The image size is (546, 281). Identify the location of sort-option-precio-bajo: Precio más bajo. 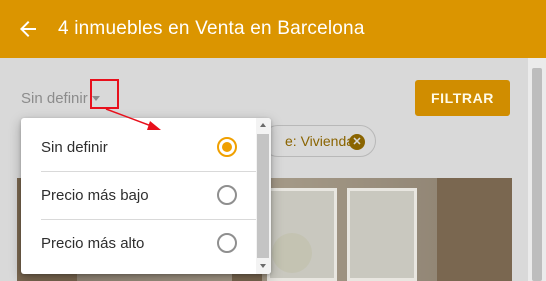
(138, 195).